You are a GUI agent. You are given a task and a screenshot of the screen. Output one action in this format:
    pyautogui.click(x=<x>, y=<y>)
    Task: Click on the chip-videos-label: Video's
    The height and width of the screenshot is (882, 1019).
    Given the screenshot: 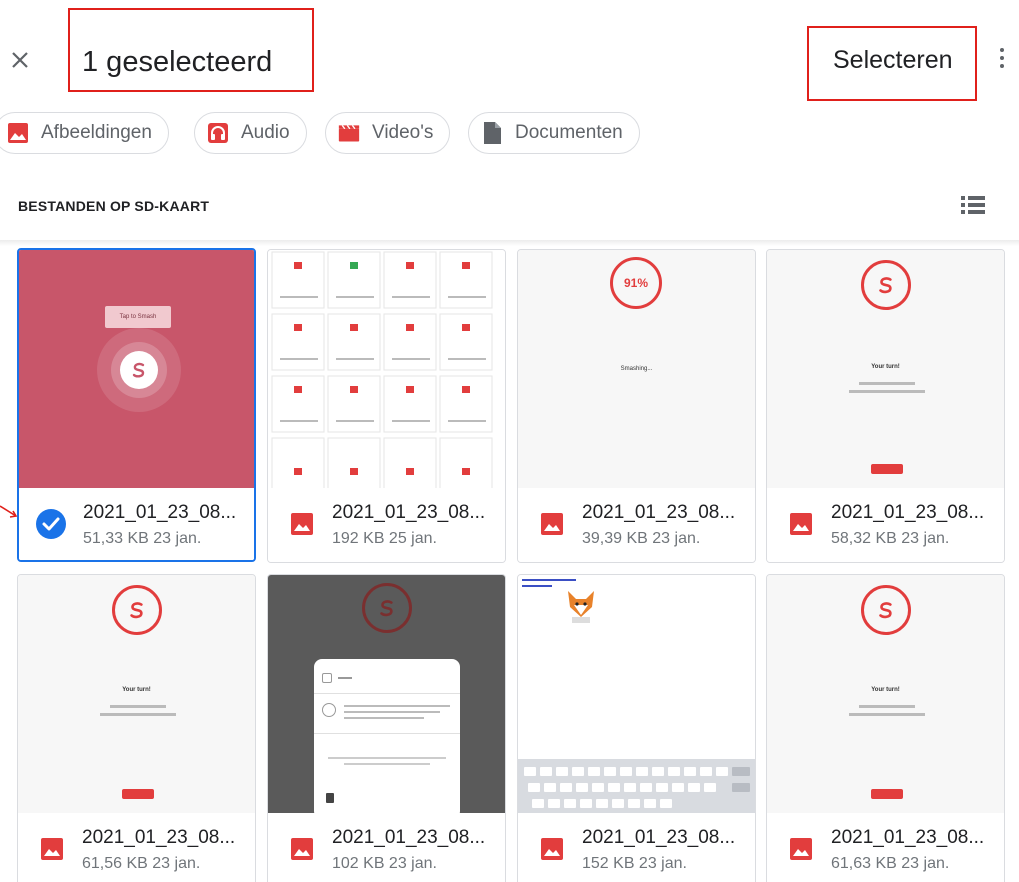 What is the action you would take?
    pyautogui.click(x=403, y=132)
    